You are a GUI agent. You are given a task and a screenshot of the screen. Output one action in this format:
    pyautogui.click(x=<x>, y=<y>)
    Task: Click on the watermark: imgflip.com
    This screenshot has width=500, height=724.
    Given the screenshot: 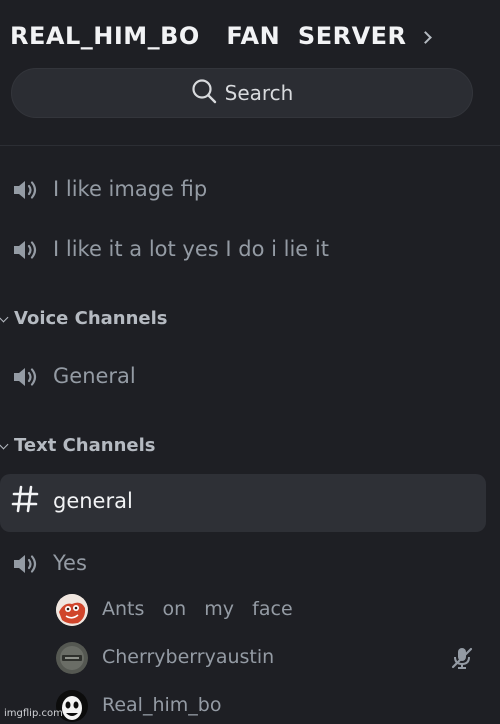 What is the action you would take?
    pyautogui.click(x=33, y=713)
    